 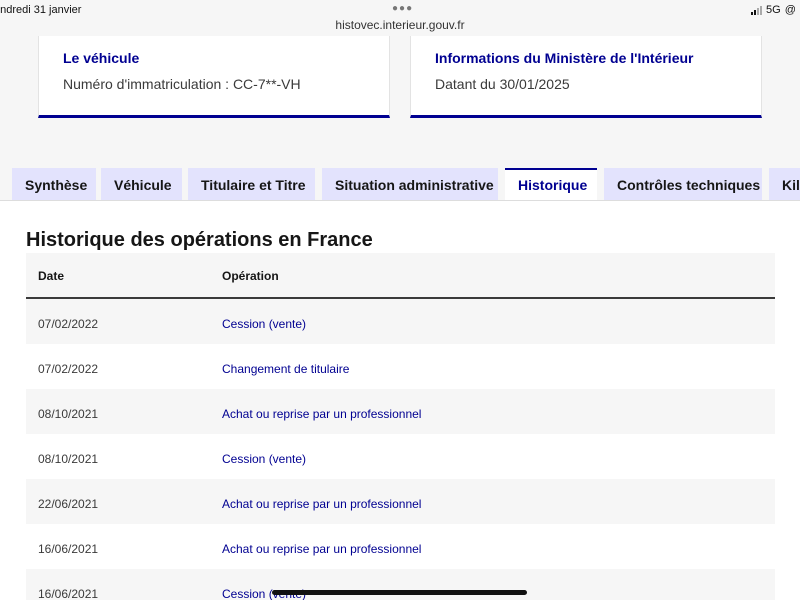 I want to click on tab-kilometrage: Kil, so click(x=784, y=184).